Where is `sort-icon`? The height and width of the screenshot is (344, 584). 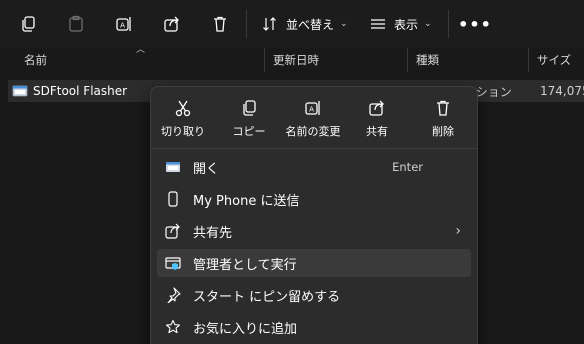
sort-icon is located at coordinates (269, 24).